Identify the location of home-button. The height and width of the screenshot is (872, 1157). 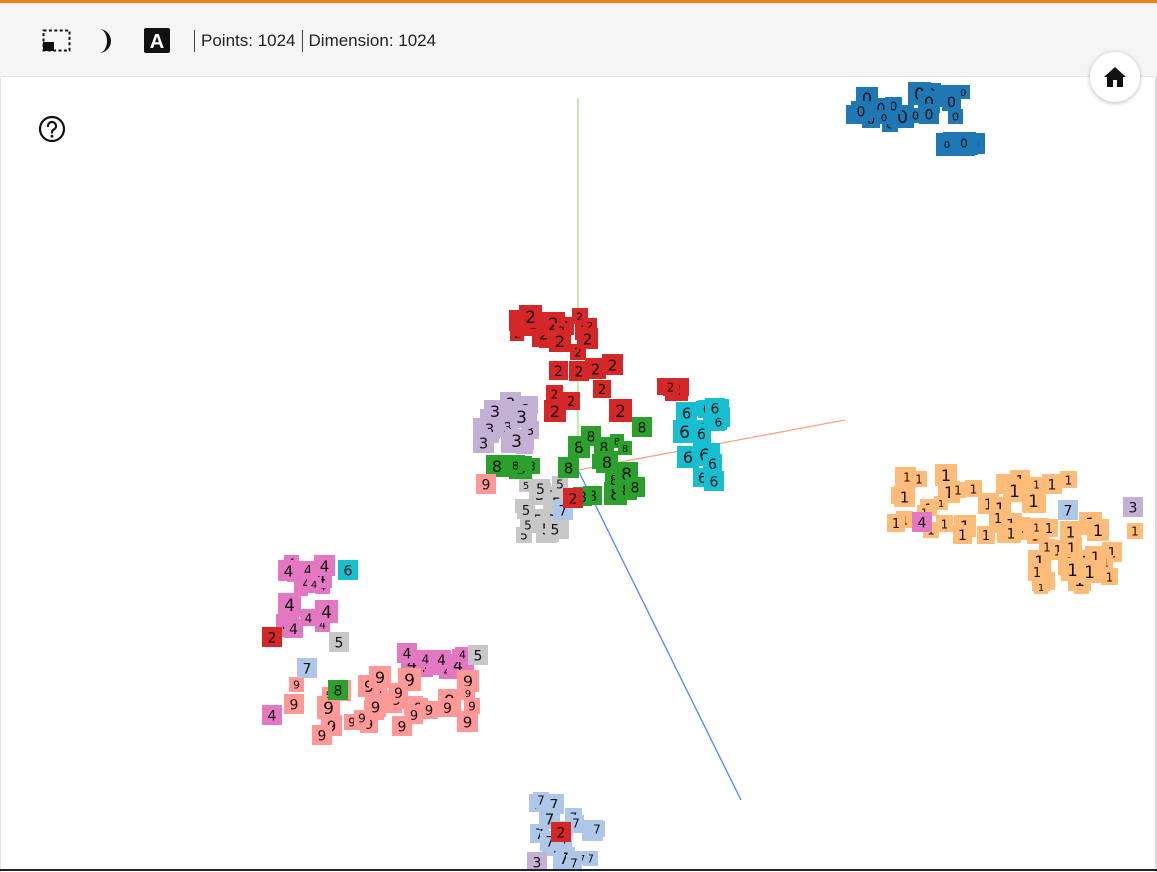
(1115, 77).